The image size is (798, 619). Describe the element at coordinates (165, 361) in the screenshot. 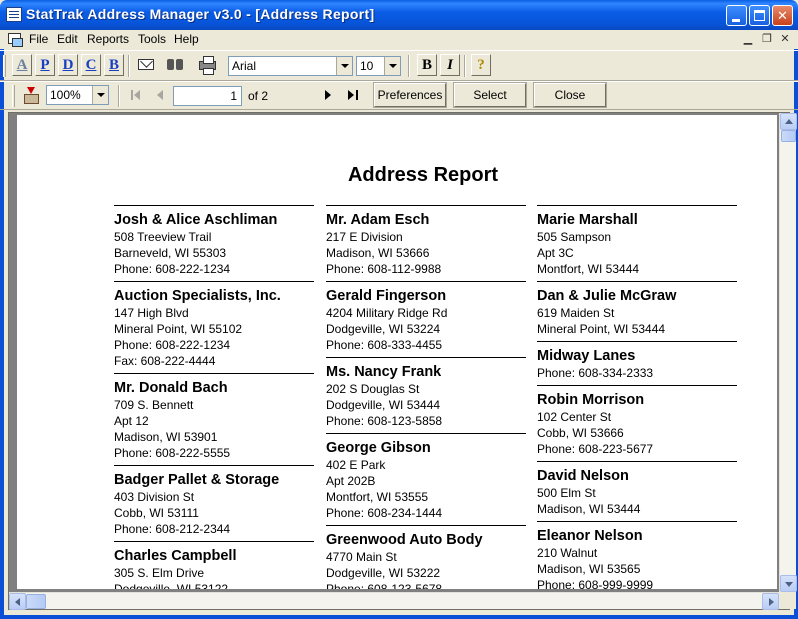

I see `address-line: Fax: 608-222-4444` at that location.